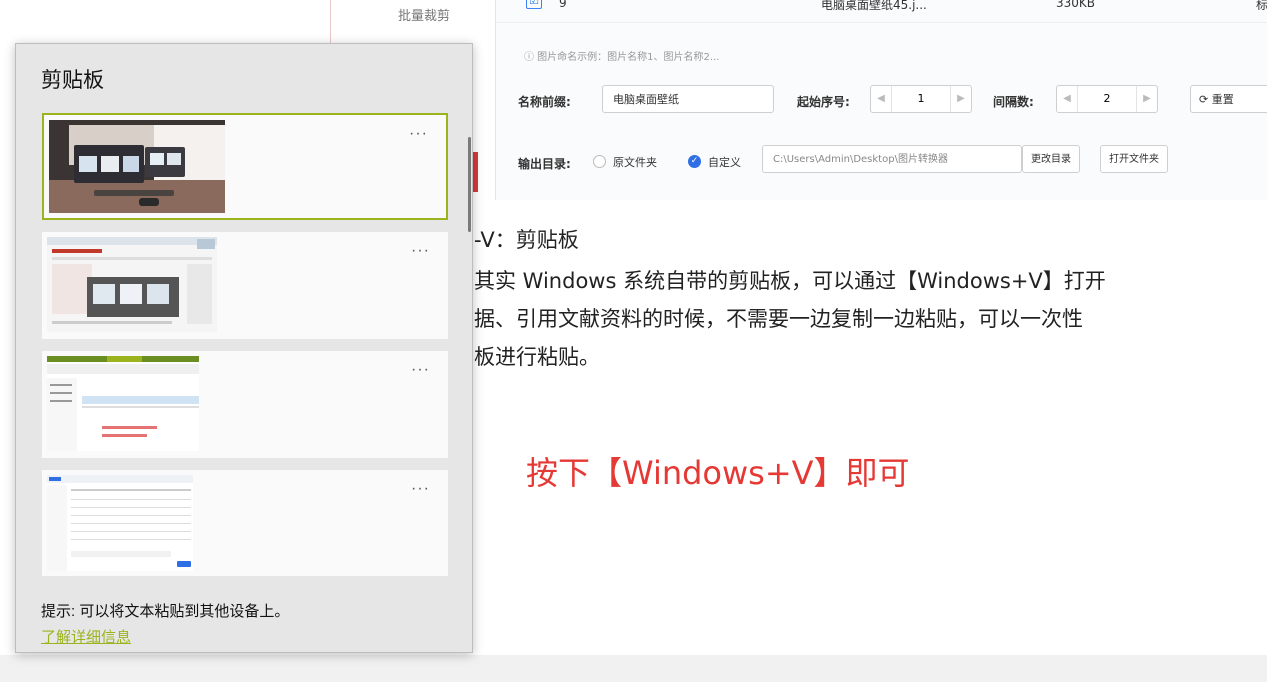 The image size is (1267, 682). I want to click on open-folder-button: 打开文件夹, so click(1134, 159).